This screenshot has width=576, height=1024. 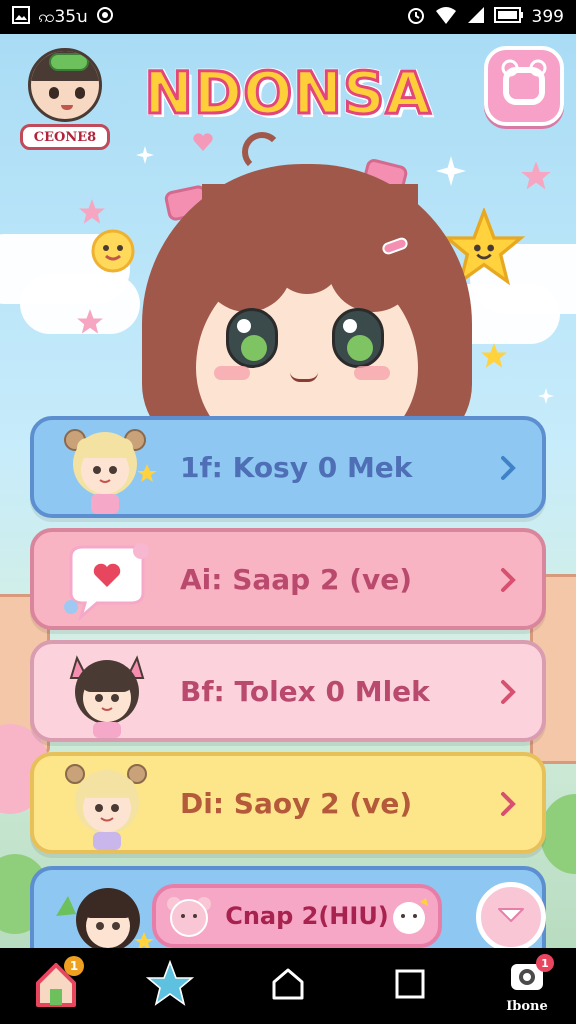 I want to click on bear-girl-icon, so click(x=107, y=470).